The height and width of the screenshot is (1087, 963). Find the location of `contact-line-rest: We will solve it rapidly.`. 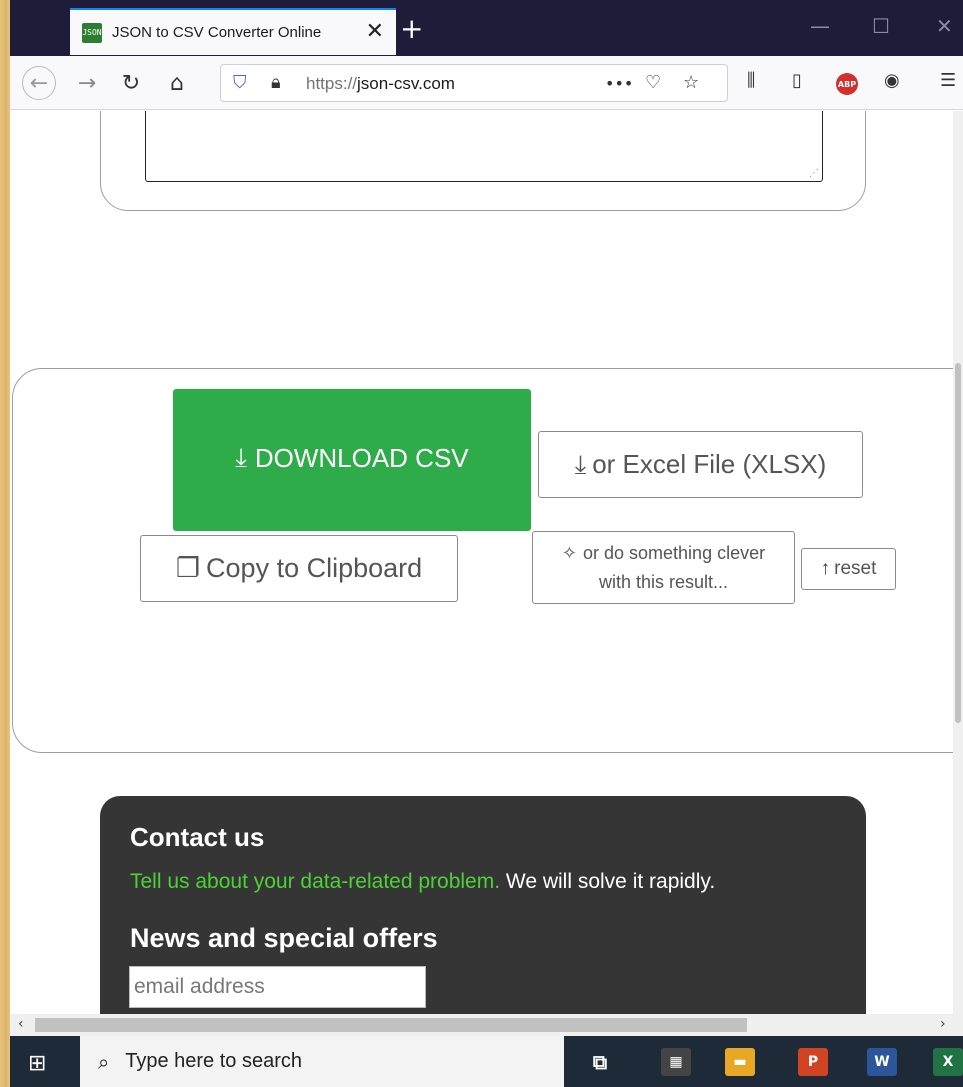

contact-line-rest: We will solve it rapidly. is located at coordinates (608, 881).